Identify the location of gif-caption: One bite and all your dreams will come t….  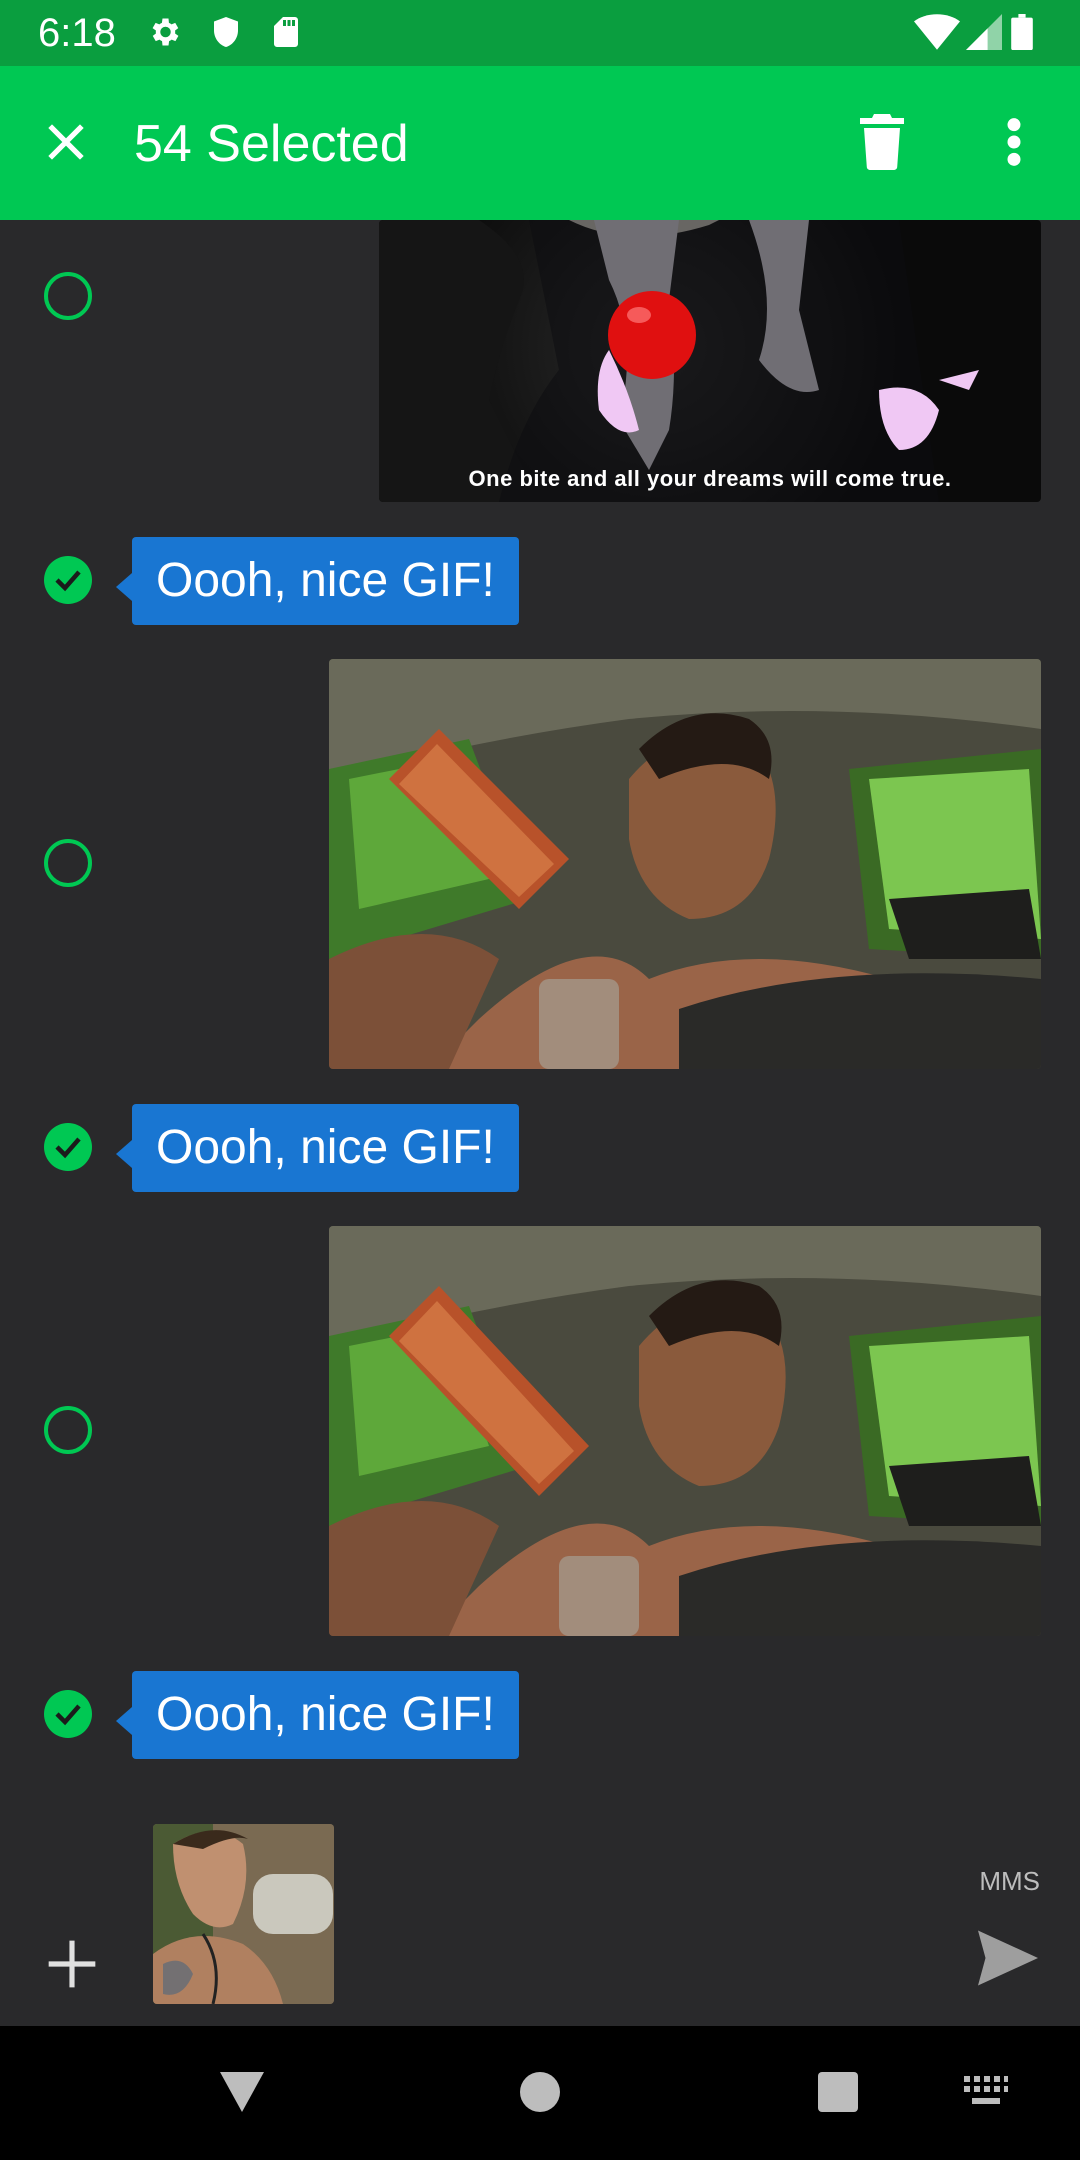
(710, 478).